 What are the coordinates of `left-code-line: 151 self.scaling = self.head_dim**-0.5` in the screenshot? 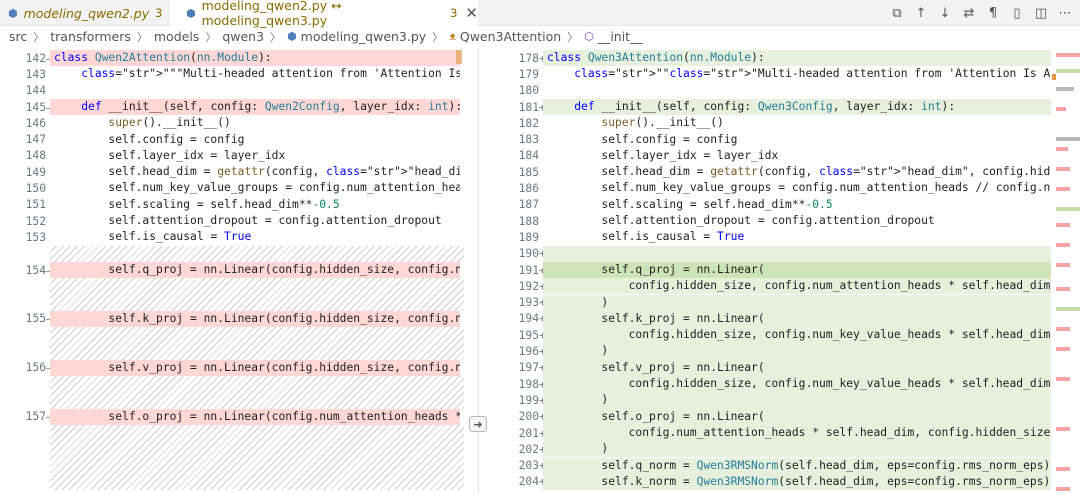 It's located at (232, 205).